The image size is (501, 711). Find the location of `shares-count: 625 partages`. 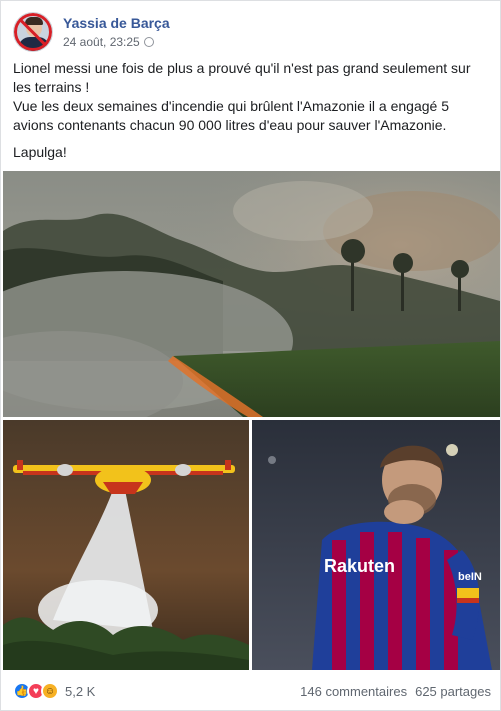

shares-count: 625 partages is located at coordinates (453, 691).